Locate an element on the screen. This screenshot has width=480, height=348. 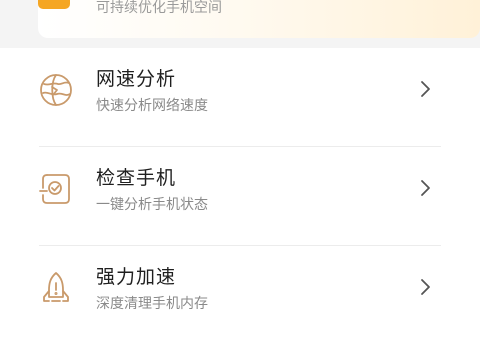
banner-subtitle: 可持续优化手机空间 is located at coordinates (159, 8).